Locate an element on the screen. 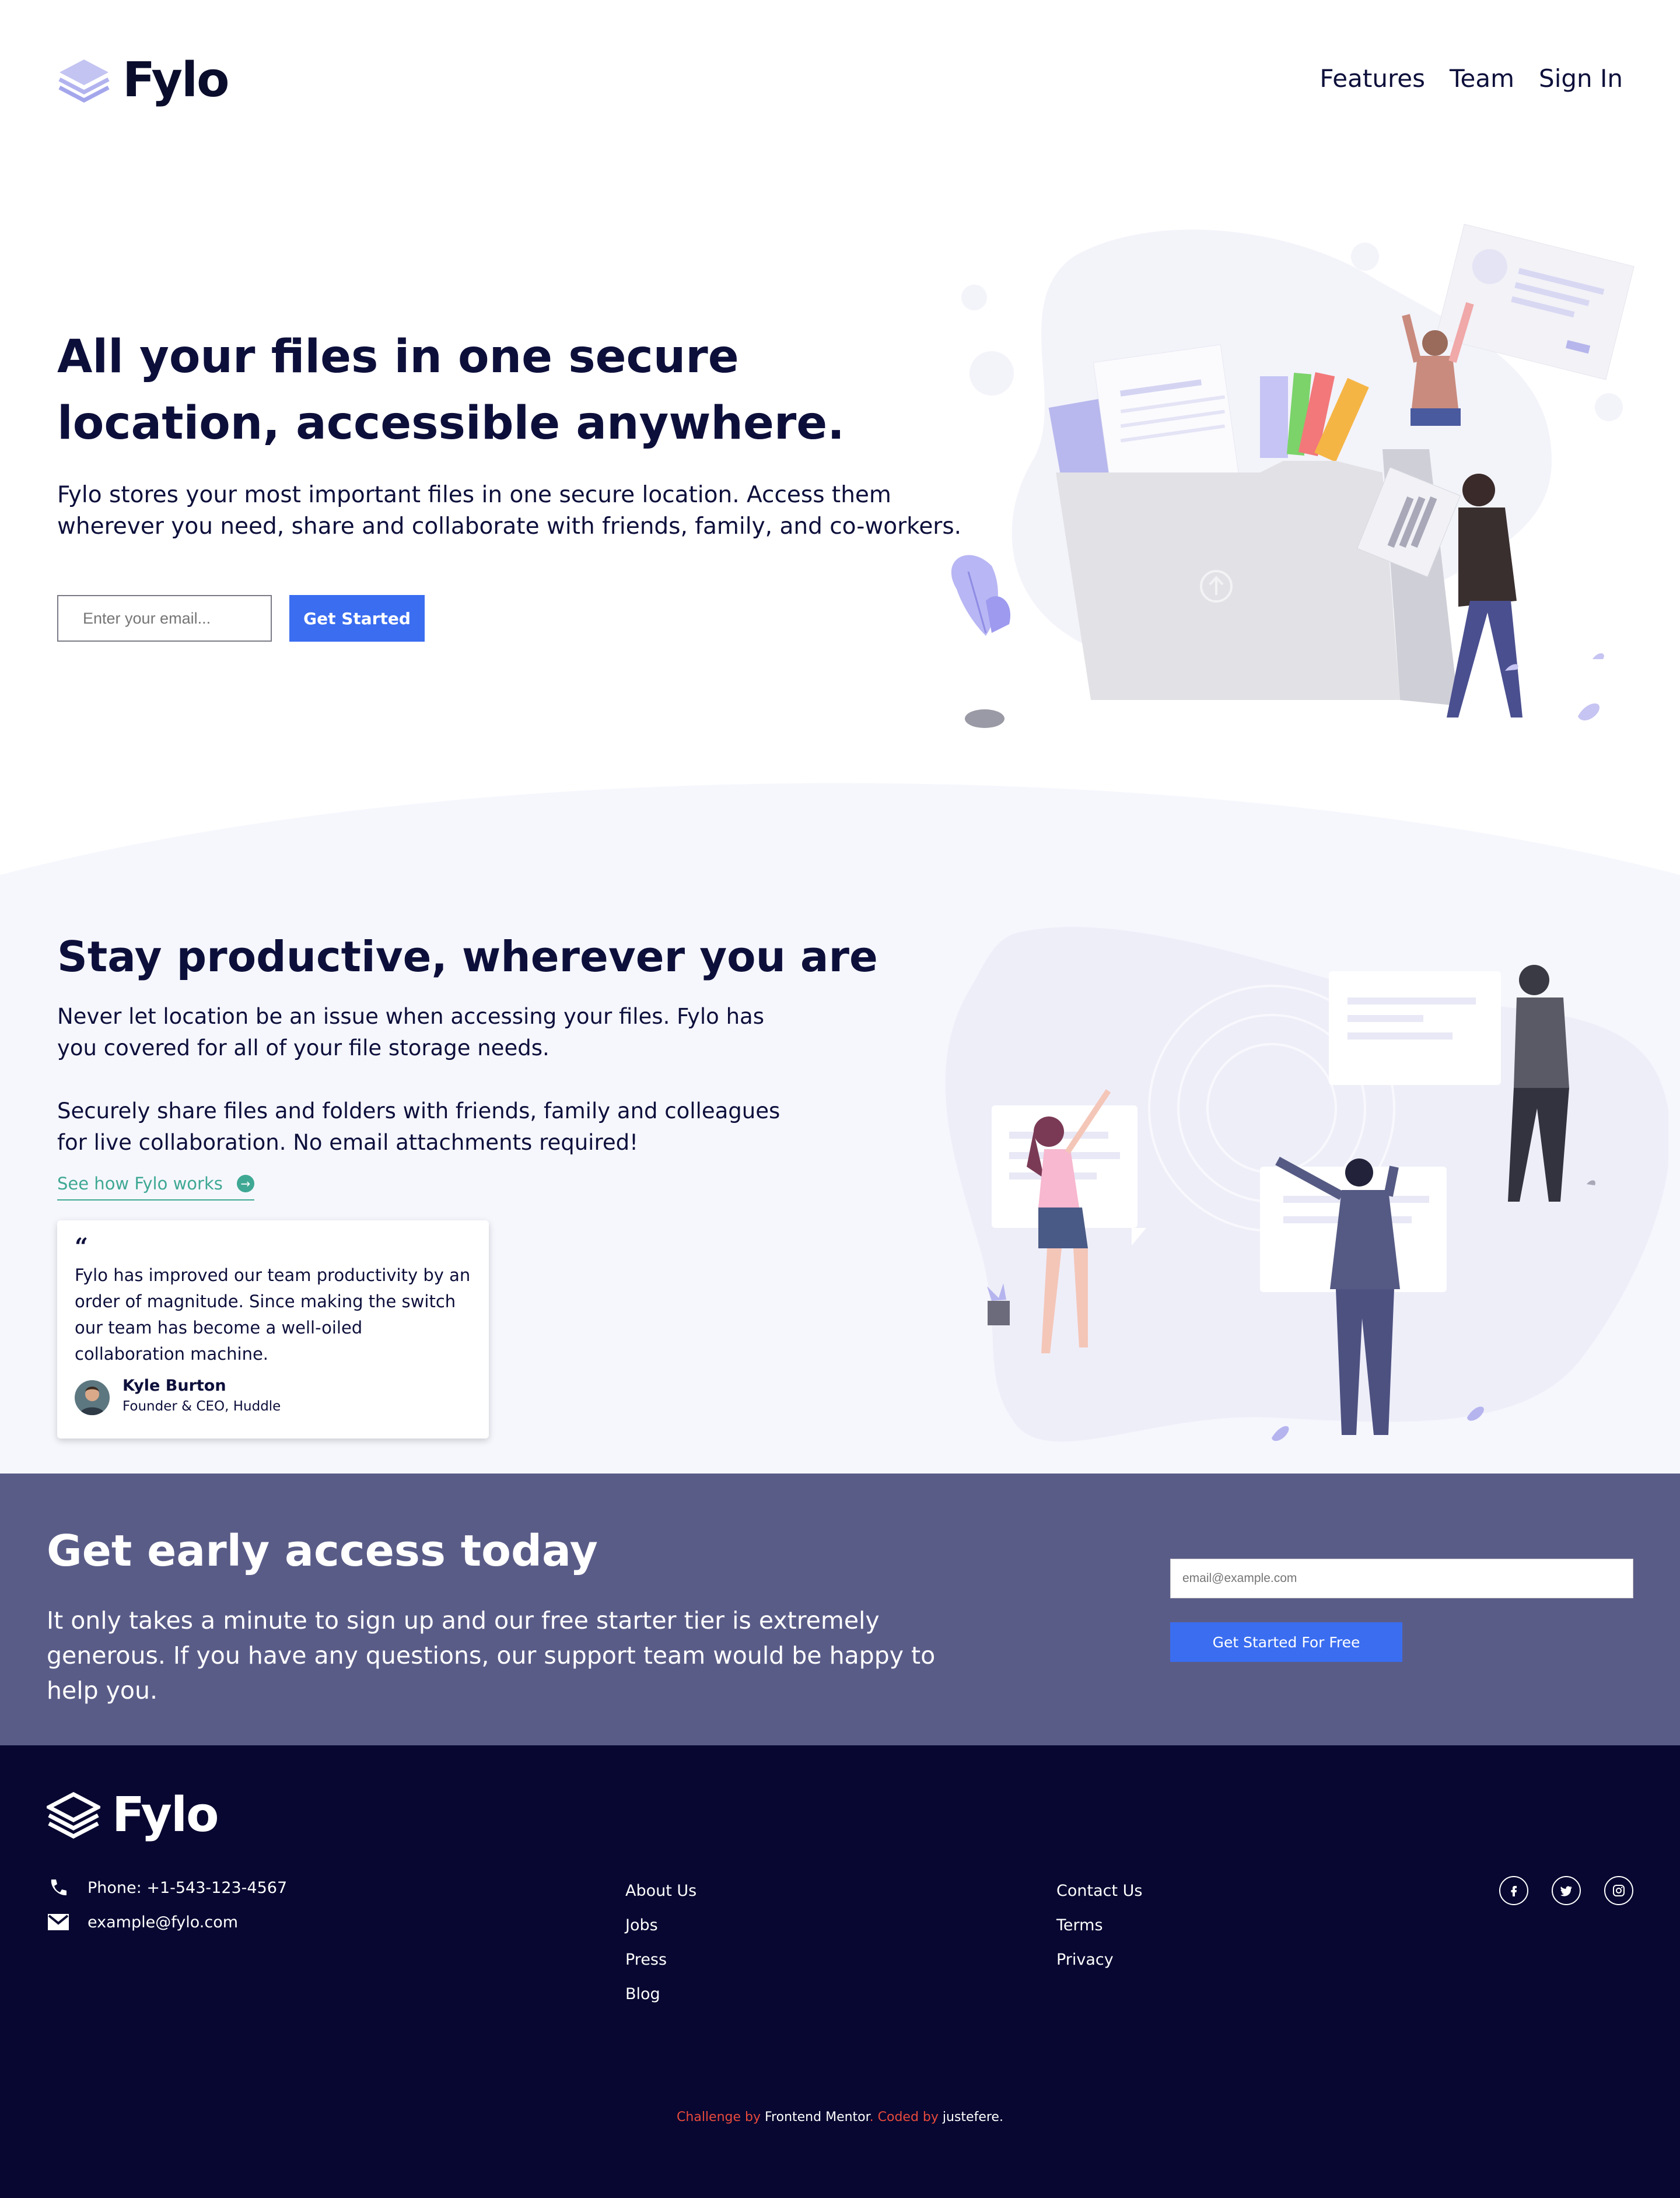 The width and height of the screenshot is (1680, 2198). footer-email: example@fylo.com is located at coordinates (142, 1922).